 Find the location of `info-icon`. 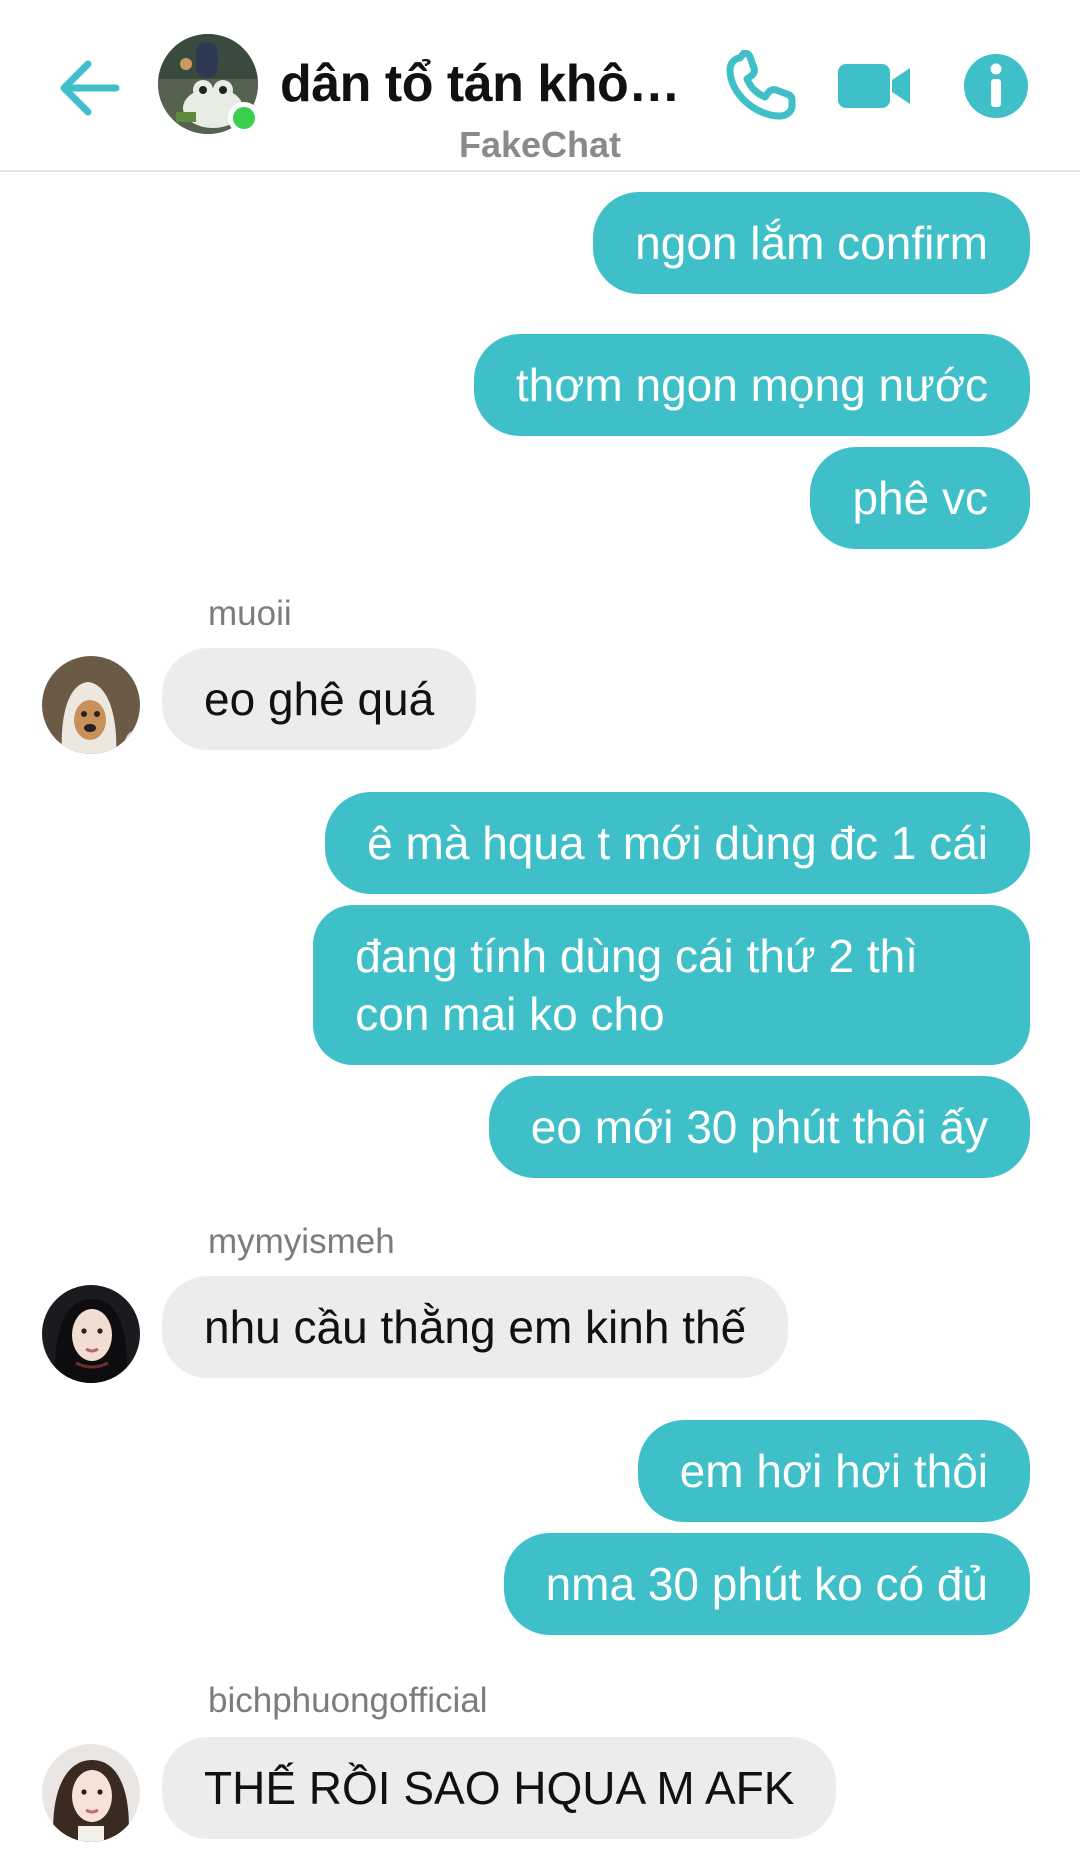

info-icon is located at coordinates (1002, 86).